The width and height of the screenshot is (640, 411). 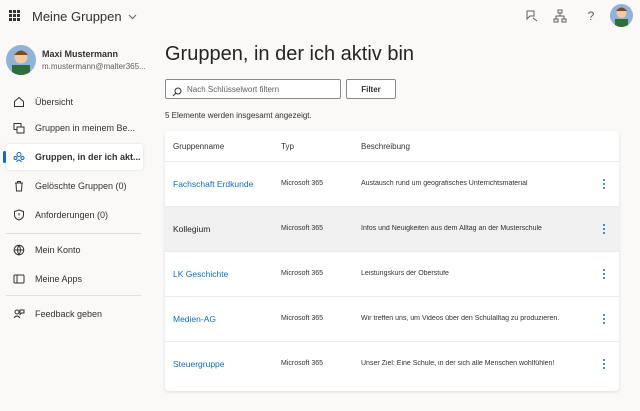 What do you see at coordinates (591, 16) in the screenshot?
I see `help-icon: ?` at bounding box center [591, 16].